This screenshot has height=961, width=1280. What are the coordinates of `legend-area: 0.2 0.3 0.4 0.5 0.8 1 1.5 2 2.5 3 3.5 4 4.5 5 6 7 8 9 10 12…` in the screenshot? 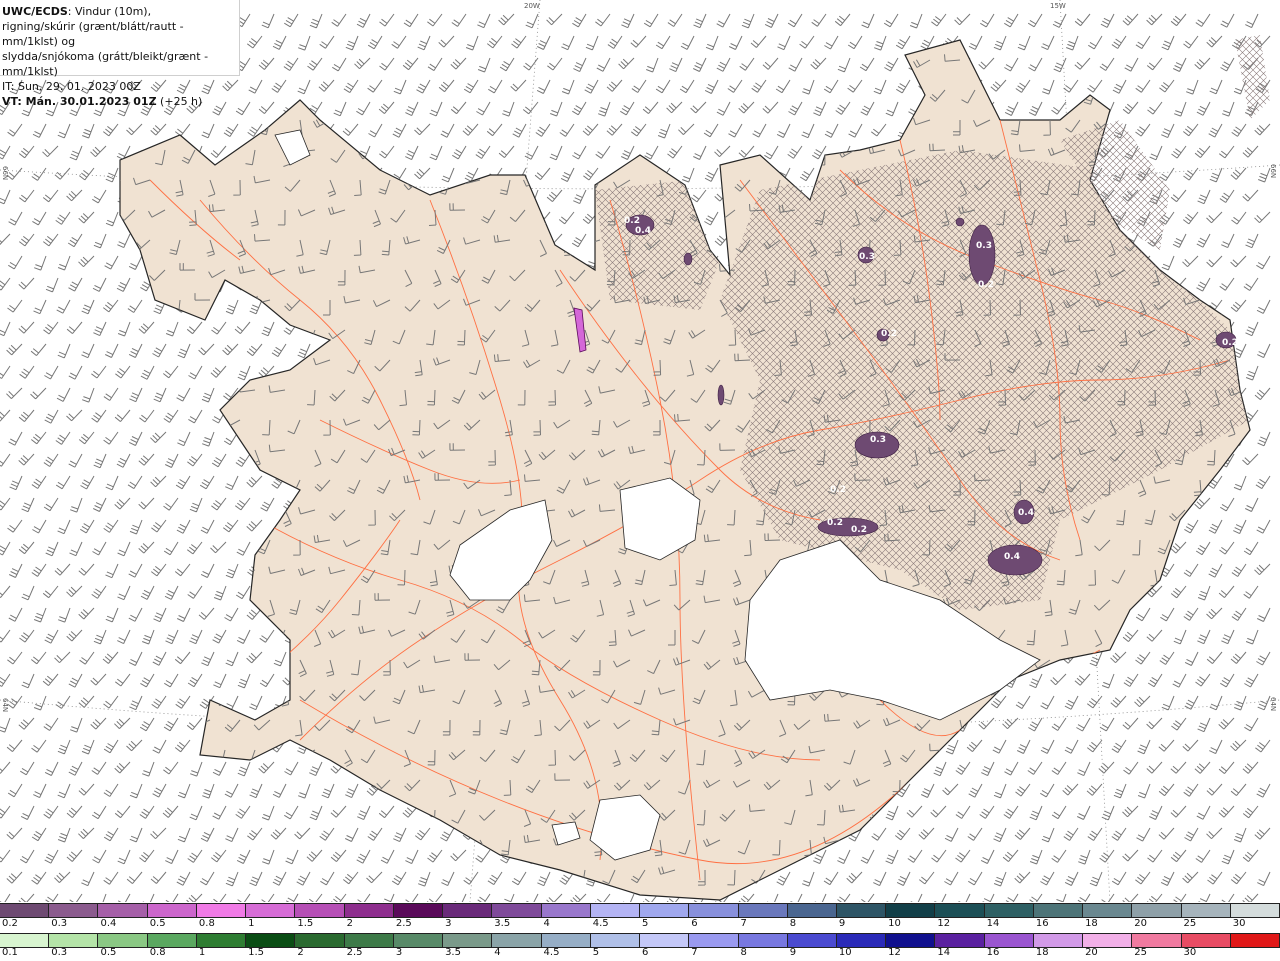 It's located at (640, 931).